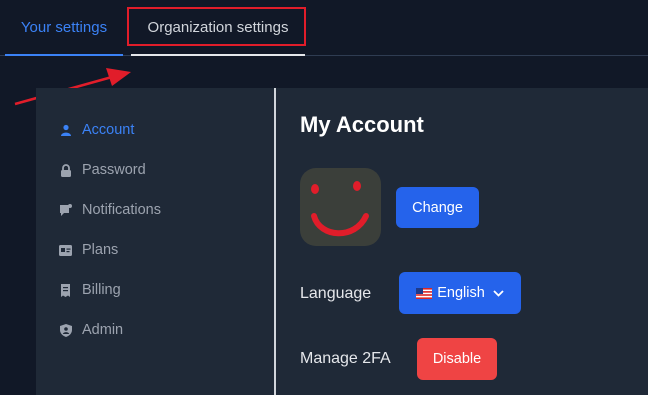 The height and width of the screenshot is (395, 648). I want to click on shield-icon, so click(65, 330).